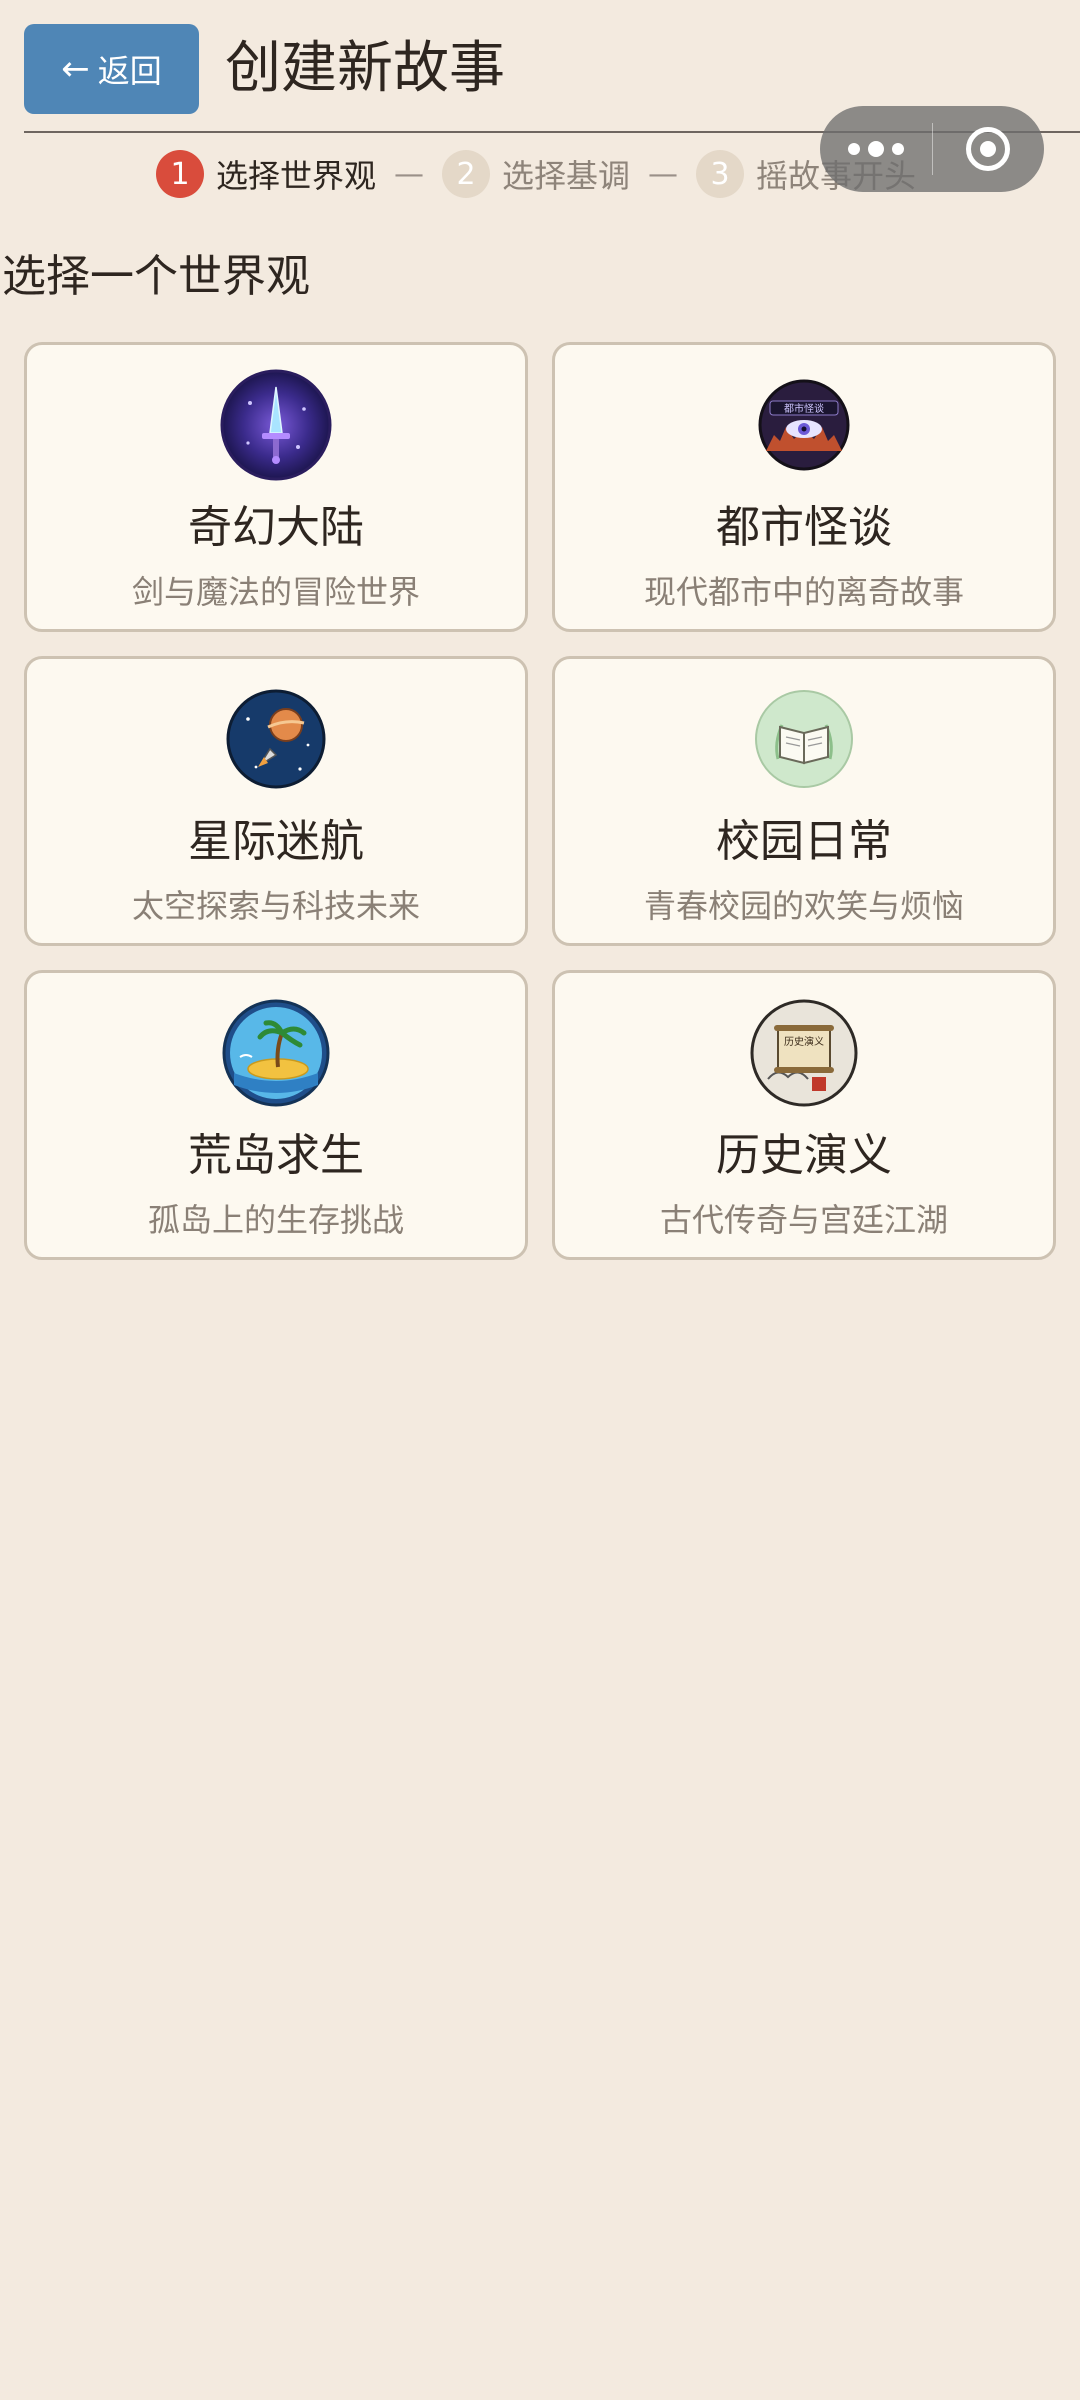 Image resolution: width=1080 pixels, height=2400 pixels. What do you see at coordinates (566, 176) in the screenshot?
I see `step-2-label: 选择基调` at bounding box center [566, 176].